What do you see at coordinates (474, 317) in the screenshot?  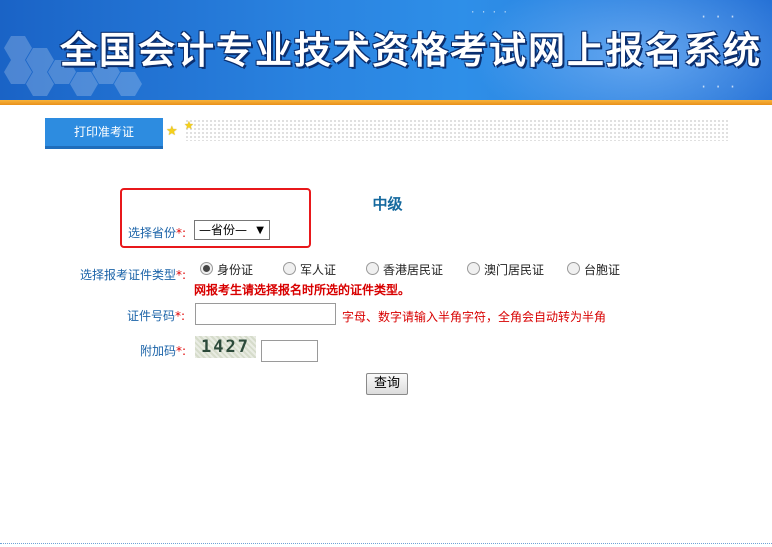 I see `id-number-hint: 字母、数字请输入半角字符，全角会自动转为半角` at bounding box center [474, 317].